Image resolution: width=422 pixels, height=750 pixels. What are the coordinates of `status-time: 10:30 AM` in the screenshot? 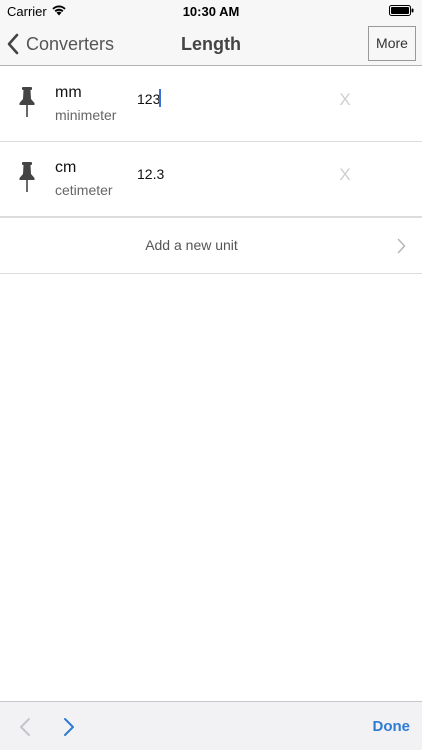 It's located at (211, 11).